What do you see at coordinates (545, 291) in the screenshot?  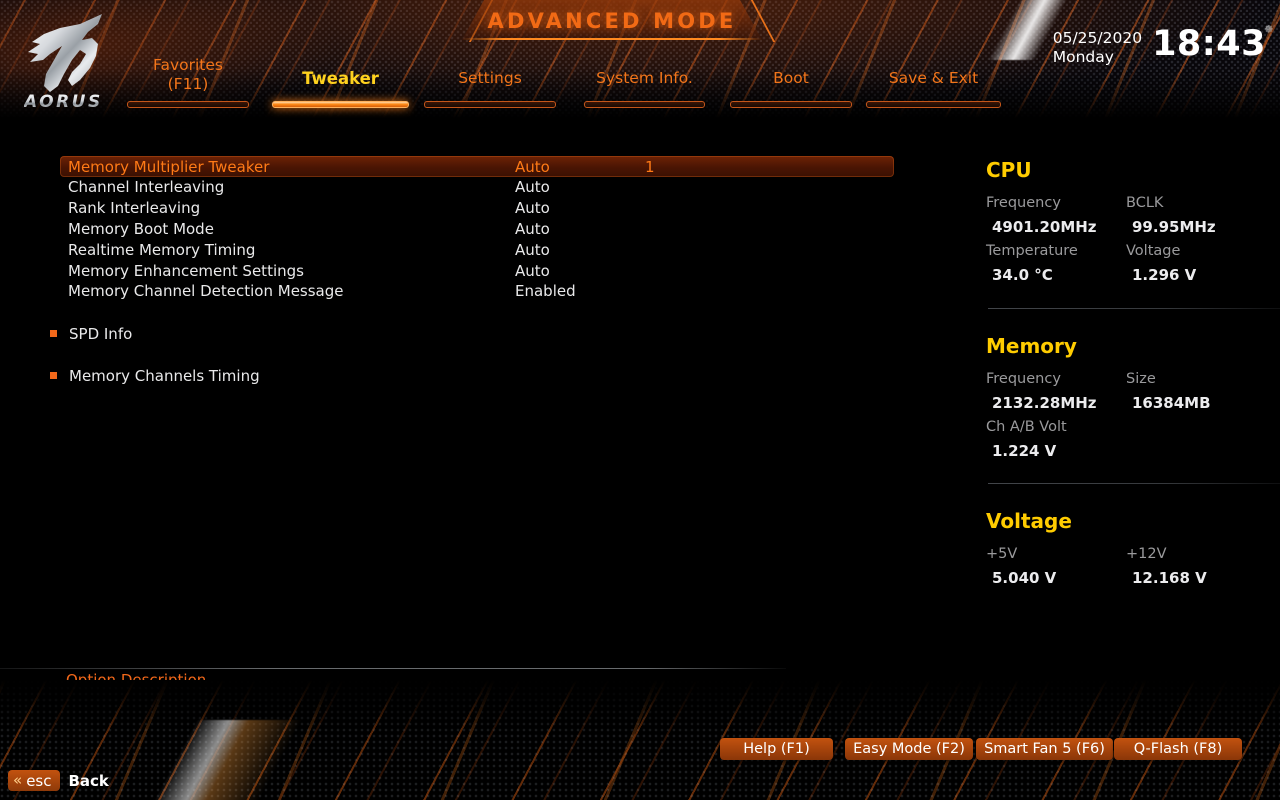 I see `setting-value: Enabled` at bounding box center [545, 291].